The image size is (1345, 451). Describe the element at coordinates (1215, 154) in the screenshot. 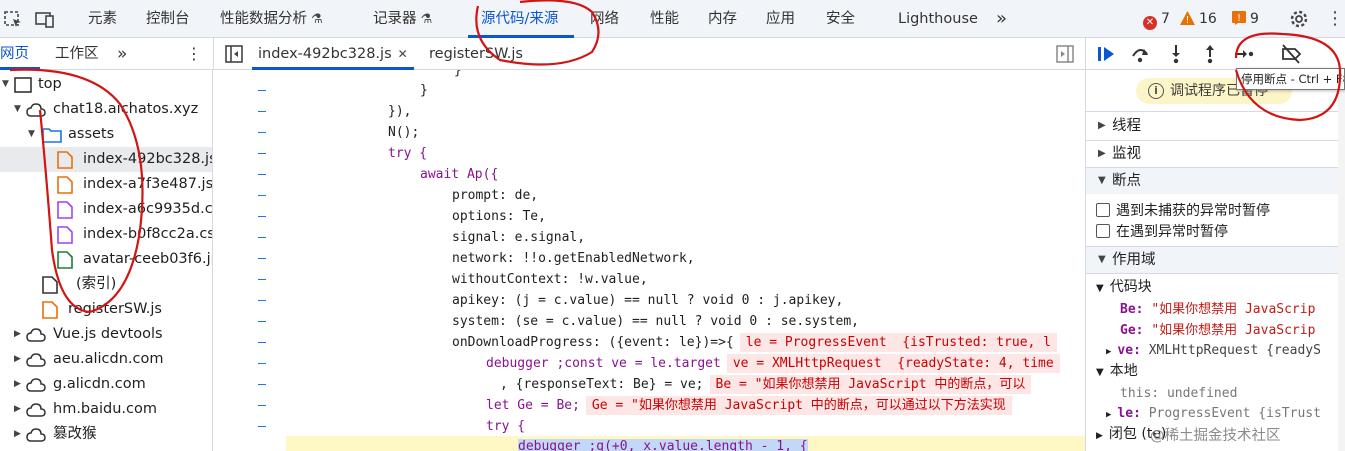

I see `section-watch: ▶ 监视` at that location.